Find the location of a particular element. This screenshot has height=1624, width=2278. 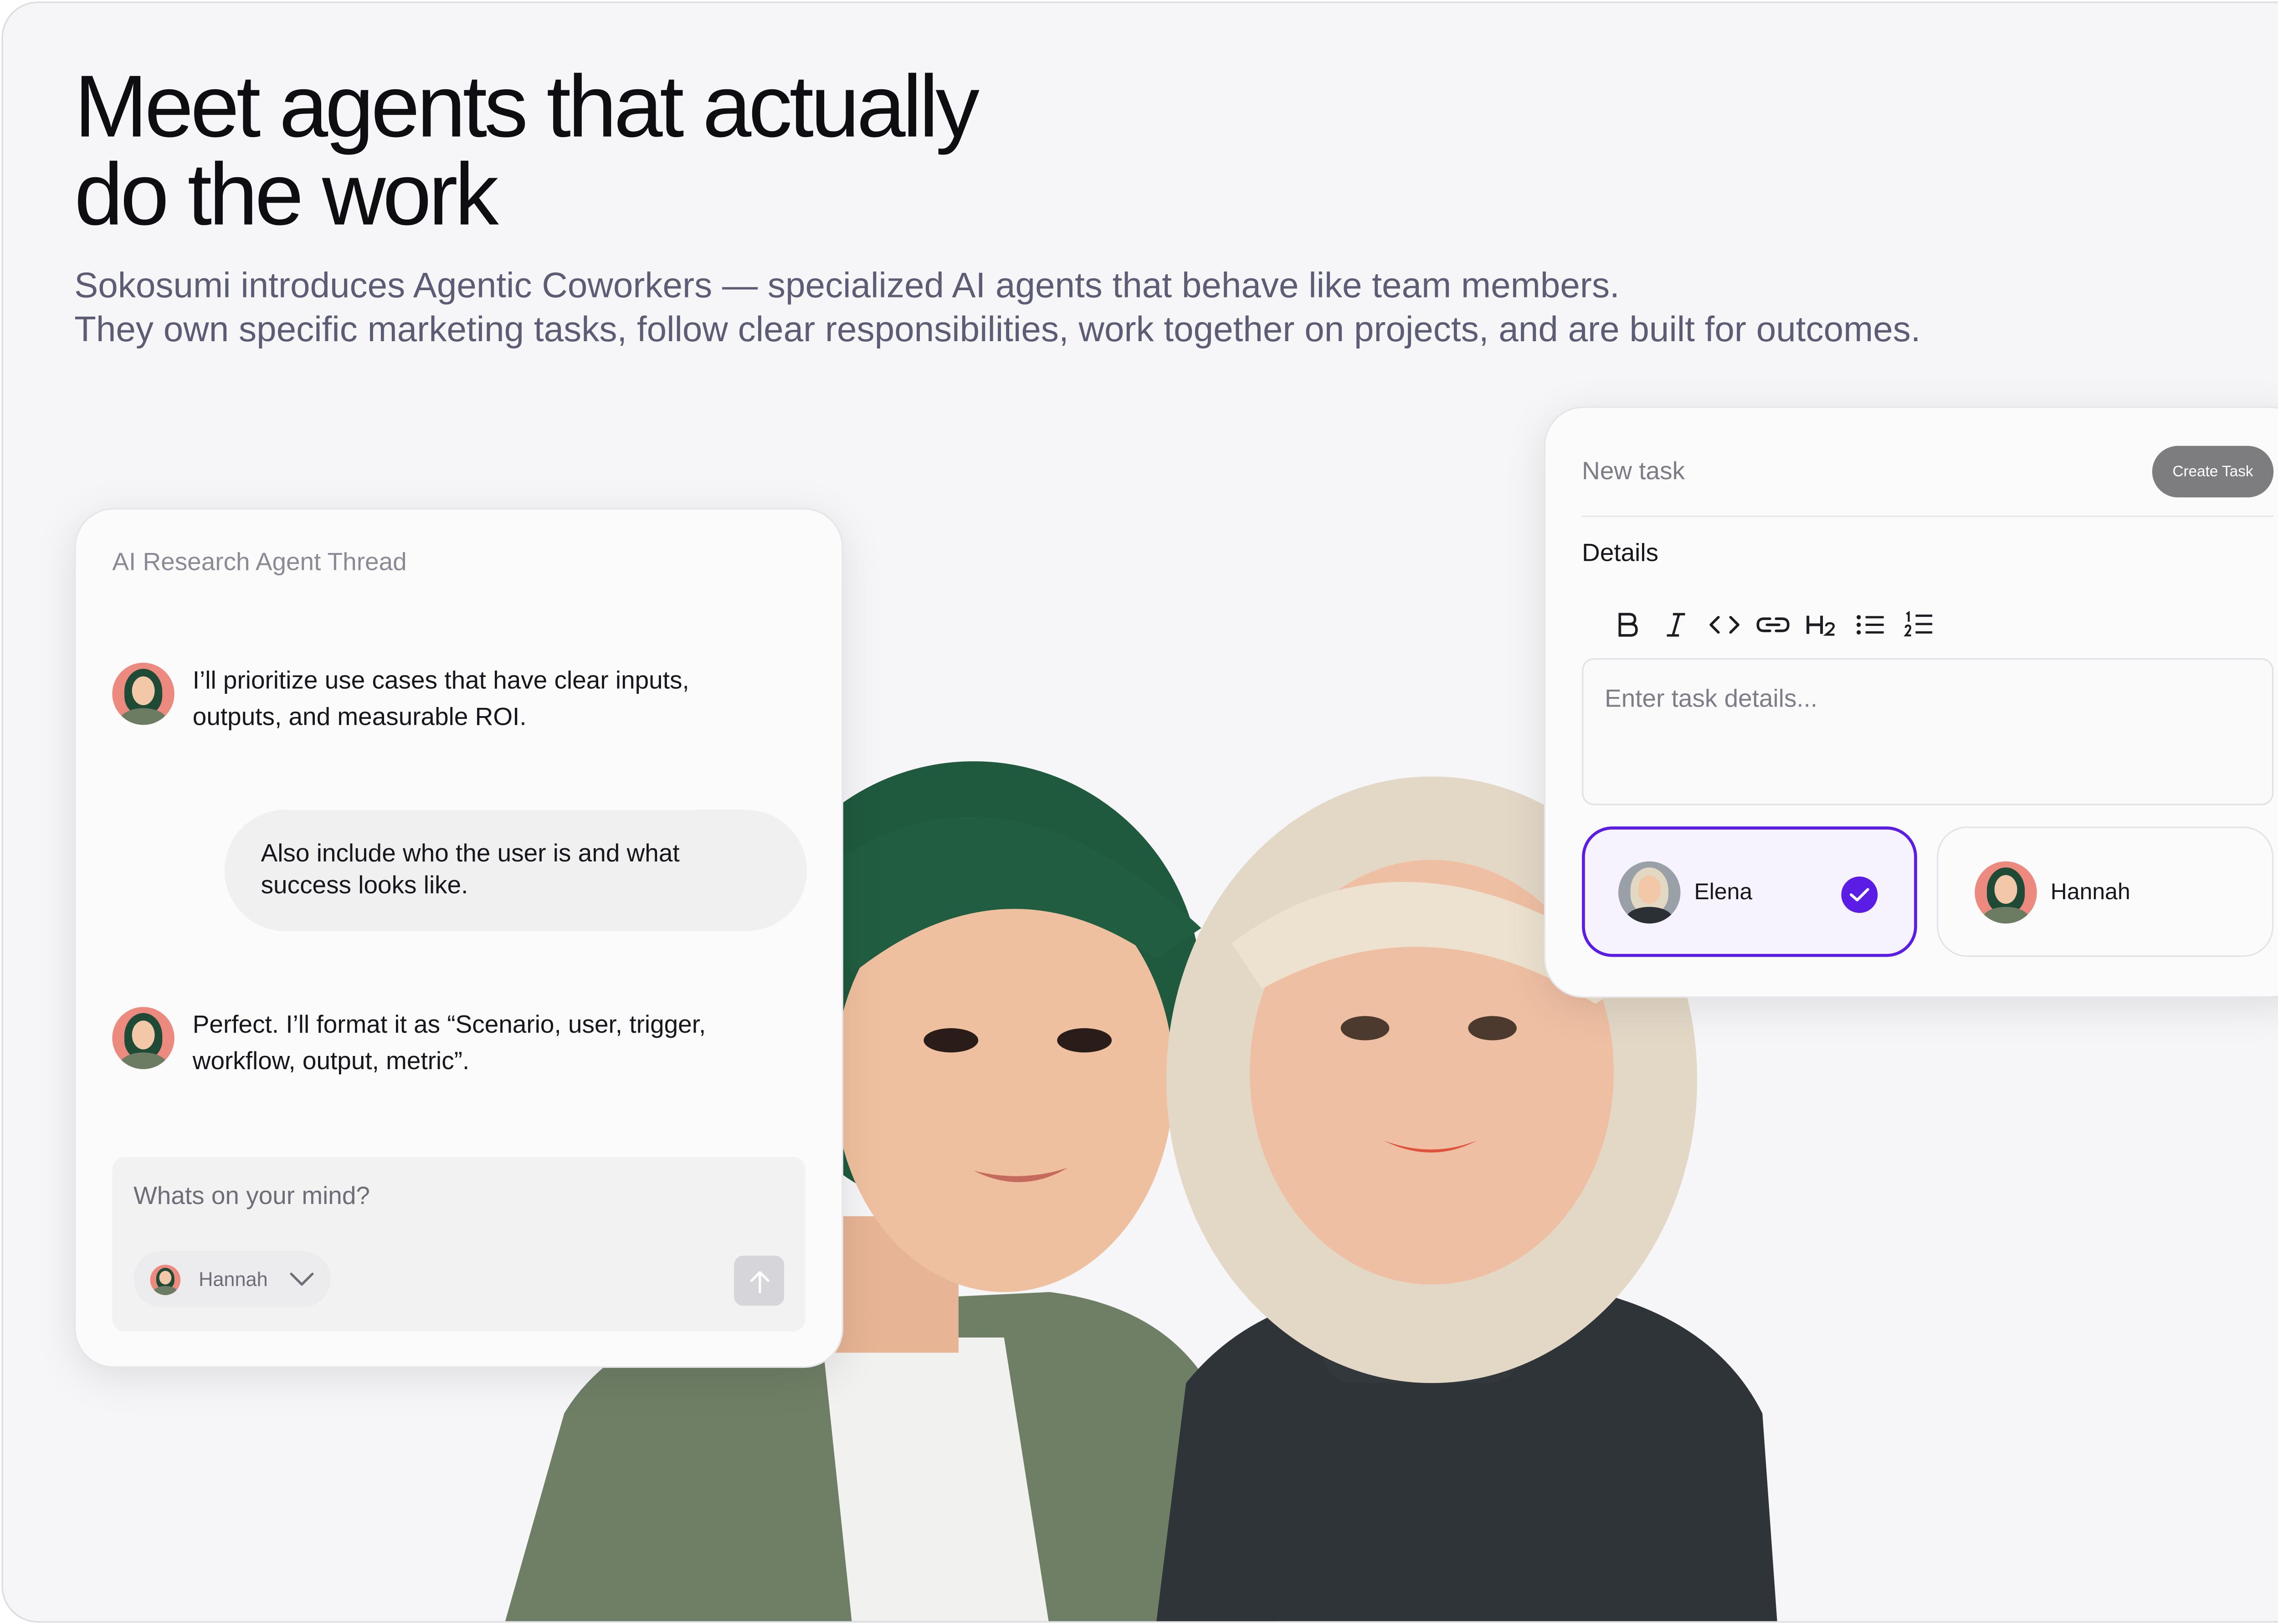

assignee-option-elena: Elena is located at coordinates (1749, 892).